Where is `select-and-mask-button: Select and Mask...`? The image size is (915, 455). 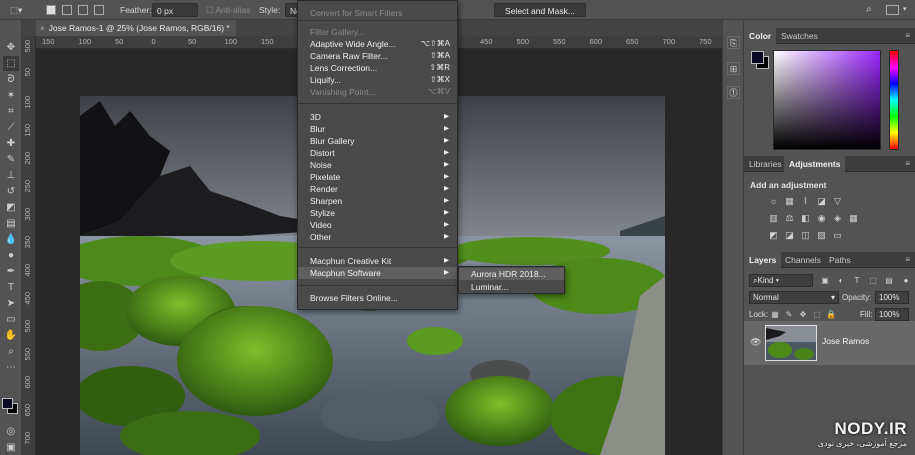
select-and-mask-button: Select and Mask... is located at coordinates (540, 10).